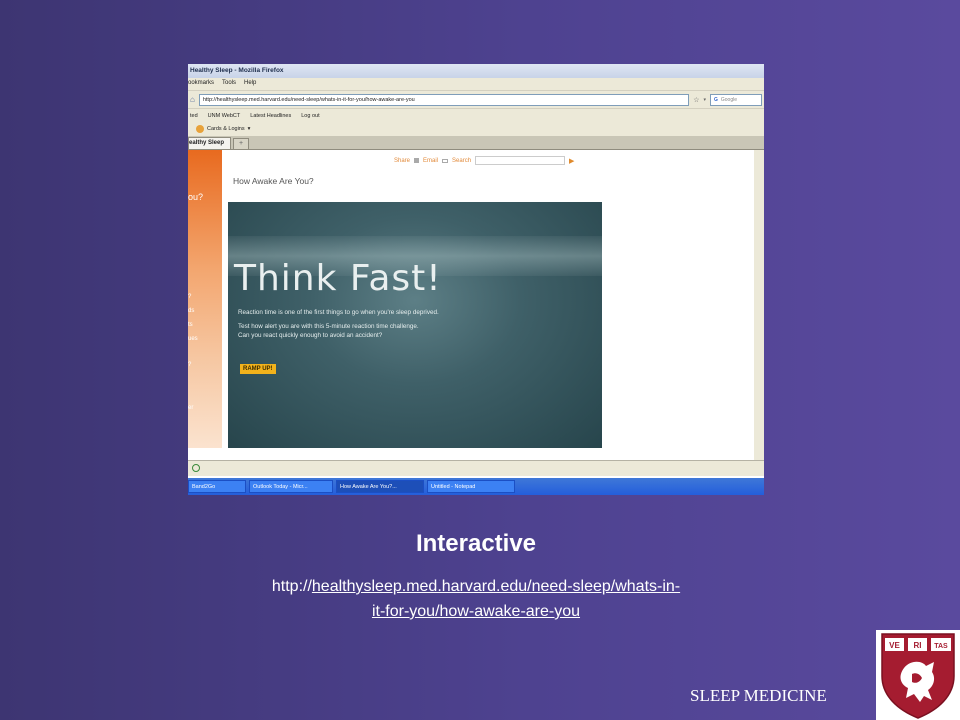 The height and width of the screenshot is (720, 960). Describe the element at coordinates (193, 339) in the screenshot. I see `side-fragment: ues` at that location.